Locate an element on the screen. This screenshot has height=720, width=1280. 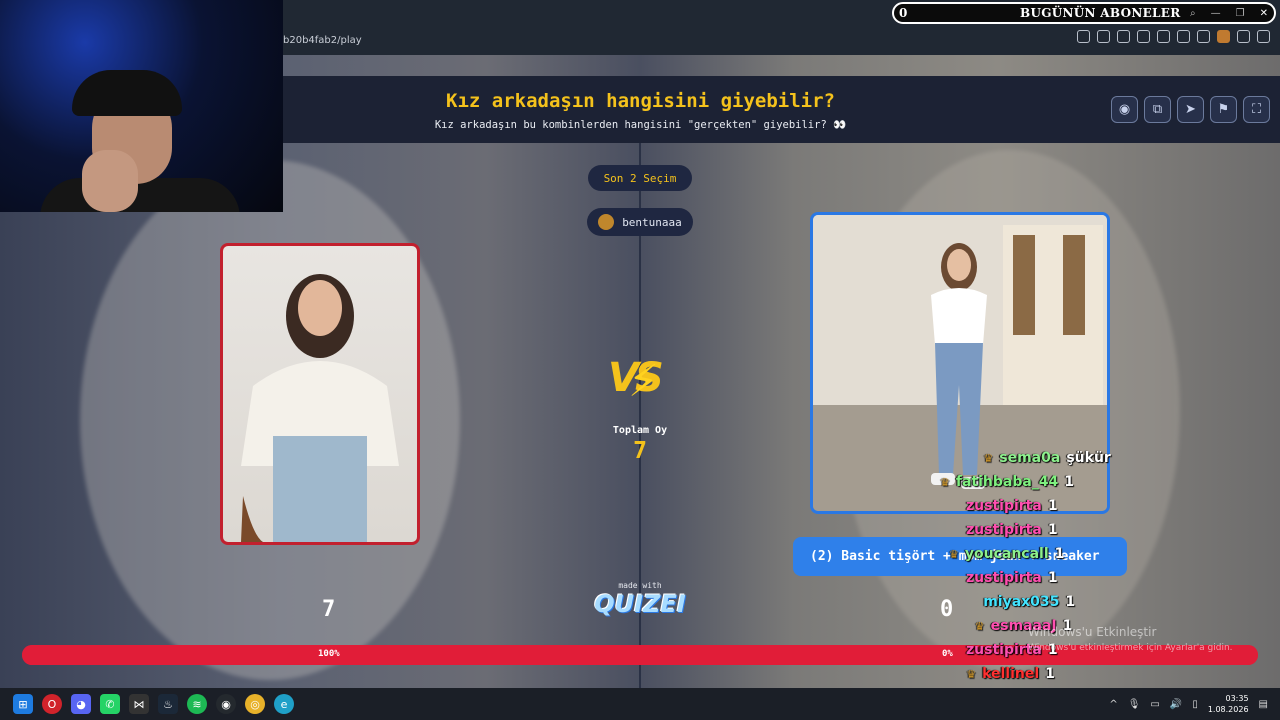
microphone-icon: 🎙 is located at coordinates (1134, 704).